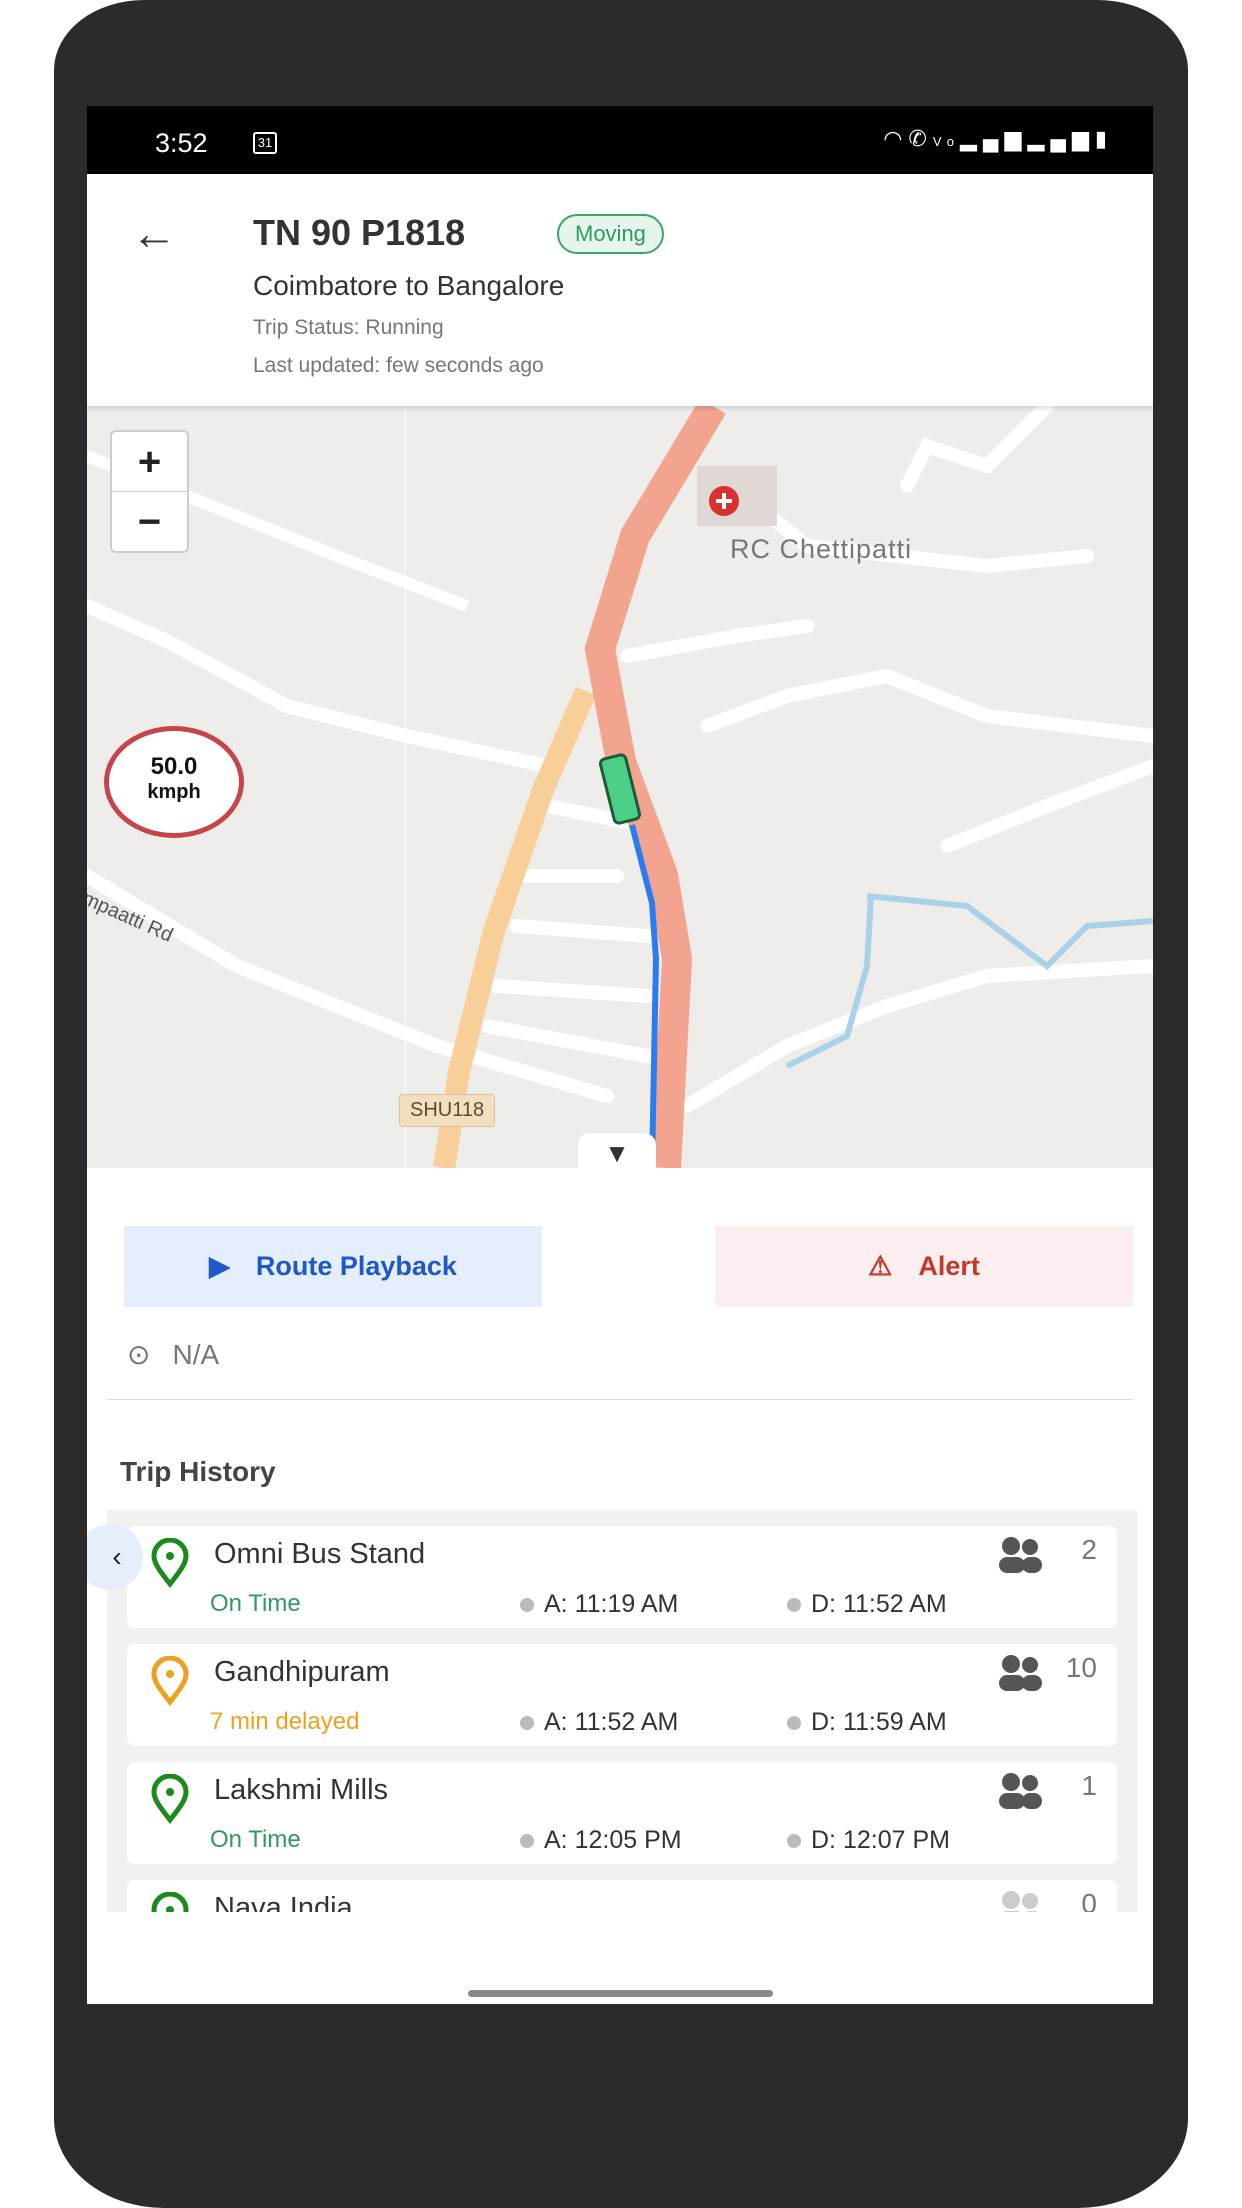  What do you see at coordinates (880, 1266) in the screenshot?
I see `warning-icon: ⚠` at bounding box center [880, 1266].